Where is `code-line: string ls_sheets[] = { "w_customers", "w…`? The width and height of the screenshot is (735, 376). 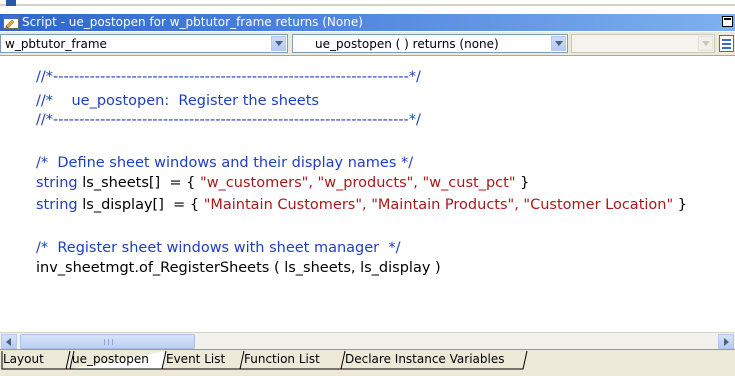
code-line: string ls_sheets[] = { "w_customers", "w… is located at coordinates (282, 183).